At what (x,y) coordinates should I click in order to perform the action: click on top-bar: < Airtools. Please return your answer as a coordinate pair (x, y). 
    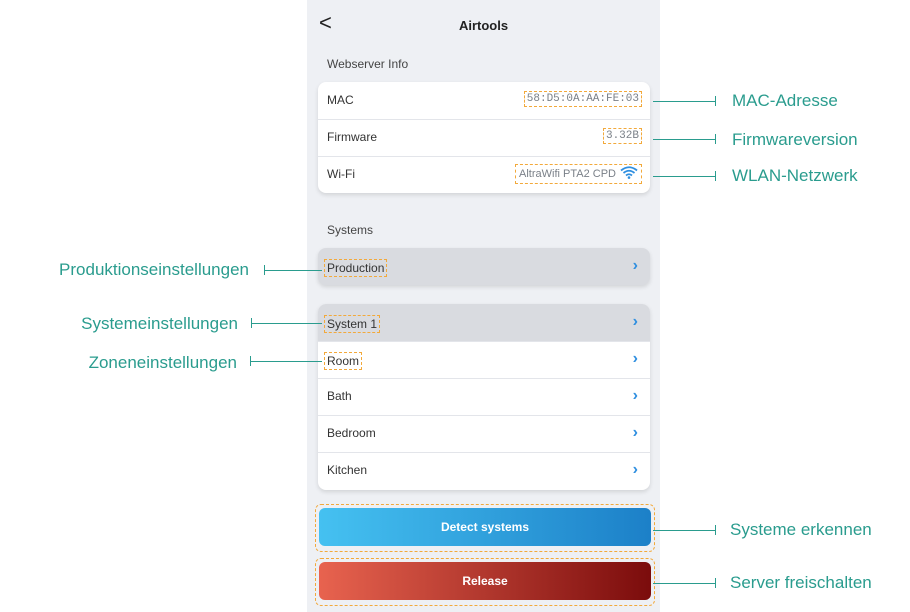
    Looking at the image, I should click on (483, 26).